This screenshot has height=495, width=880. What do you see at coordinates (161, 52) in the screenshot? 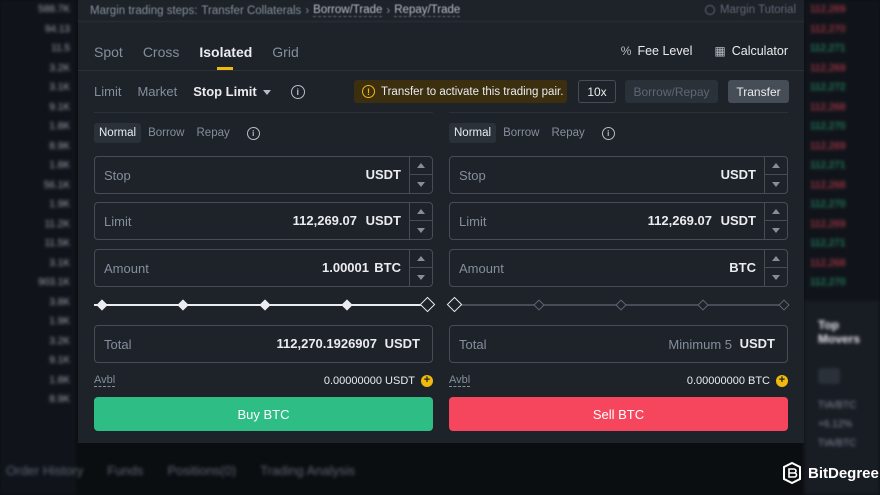
I see `tab-cross: Cross` at bounding box center [161, 52].